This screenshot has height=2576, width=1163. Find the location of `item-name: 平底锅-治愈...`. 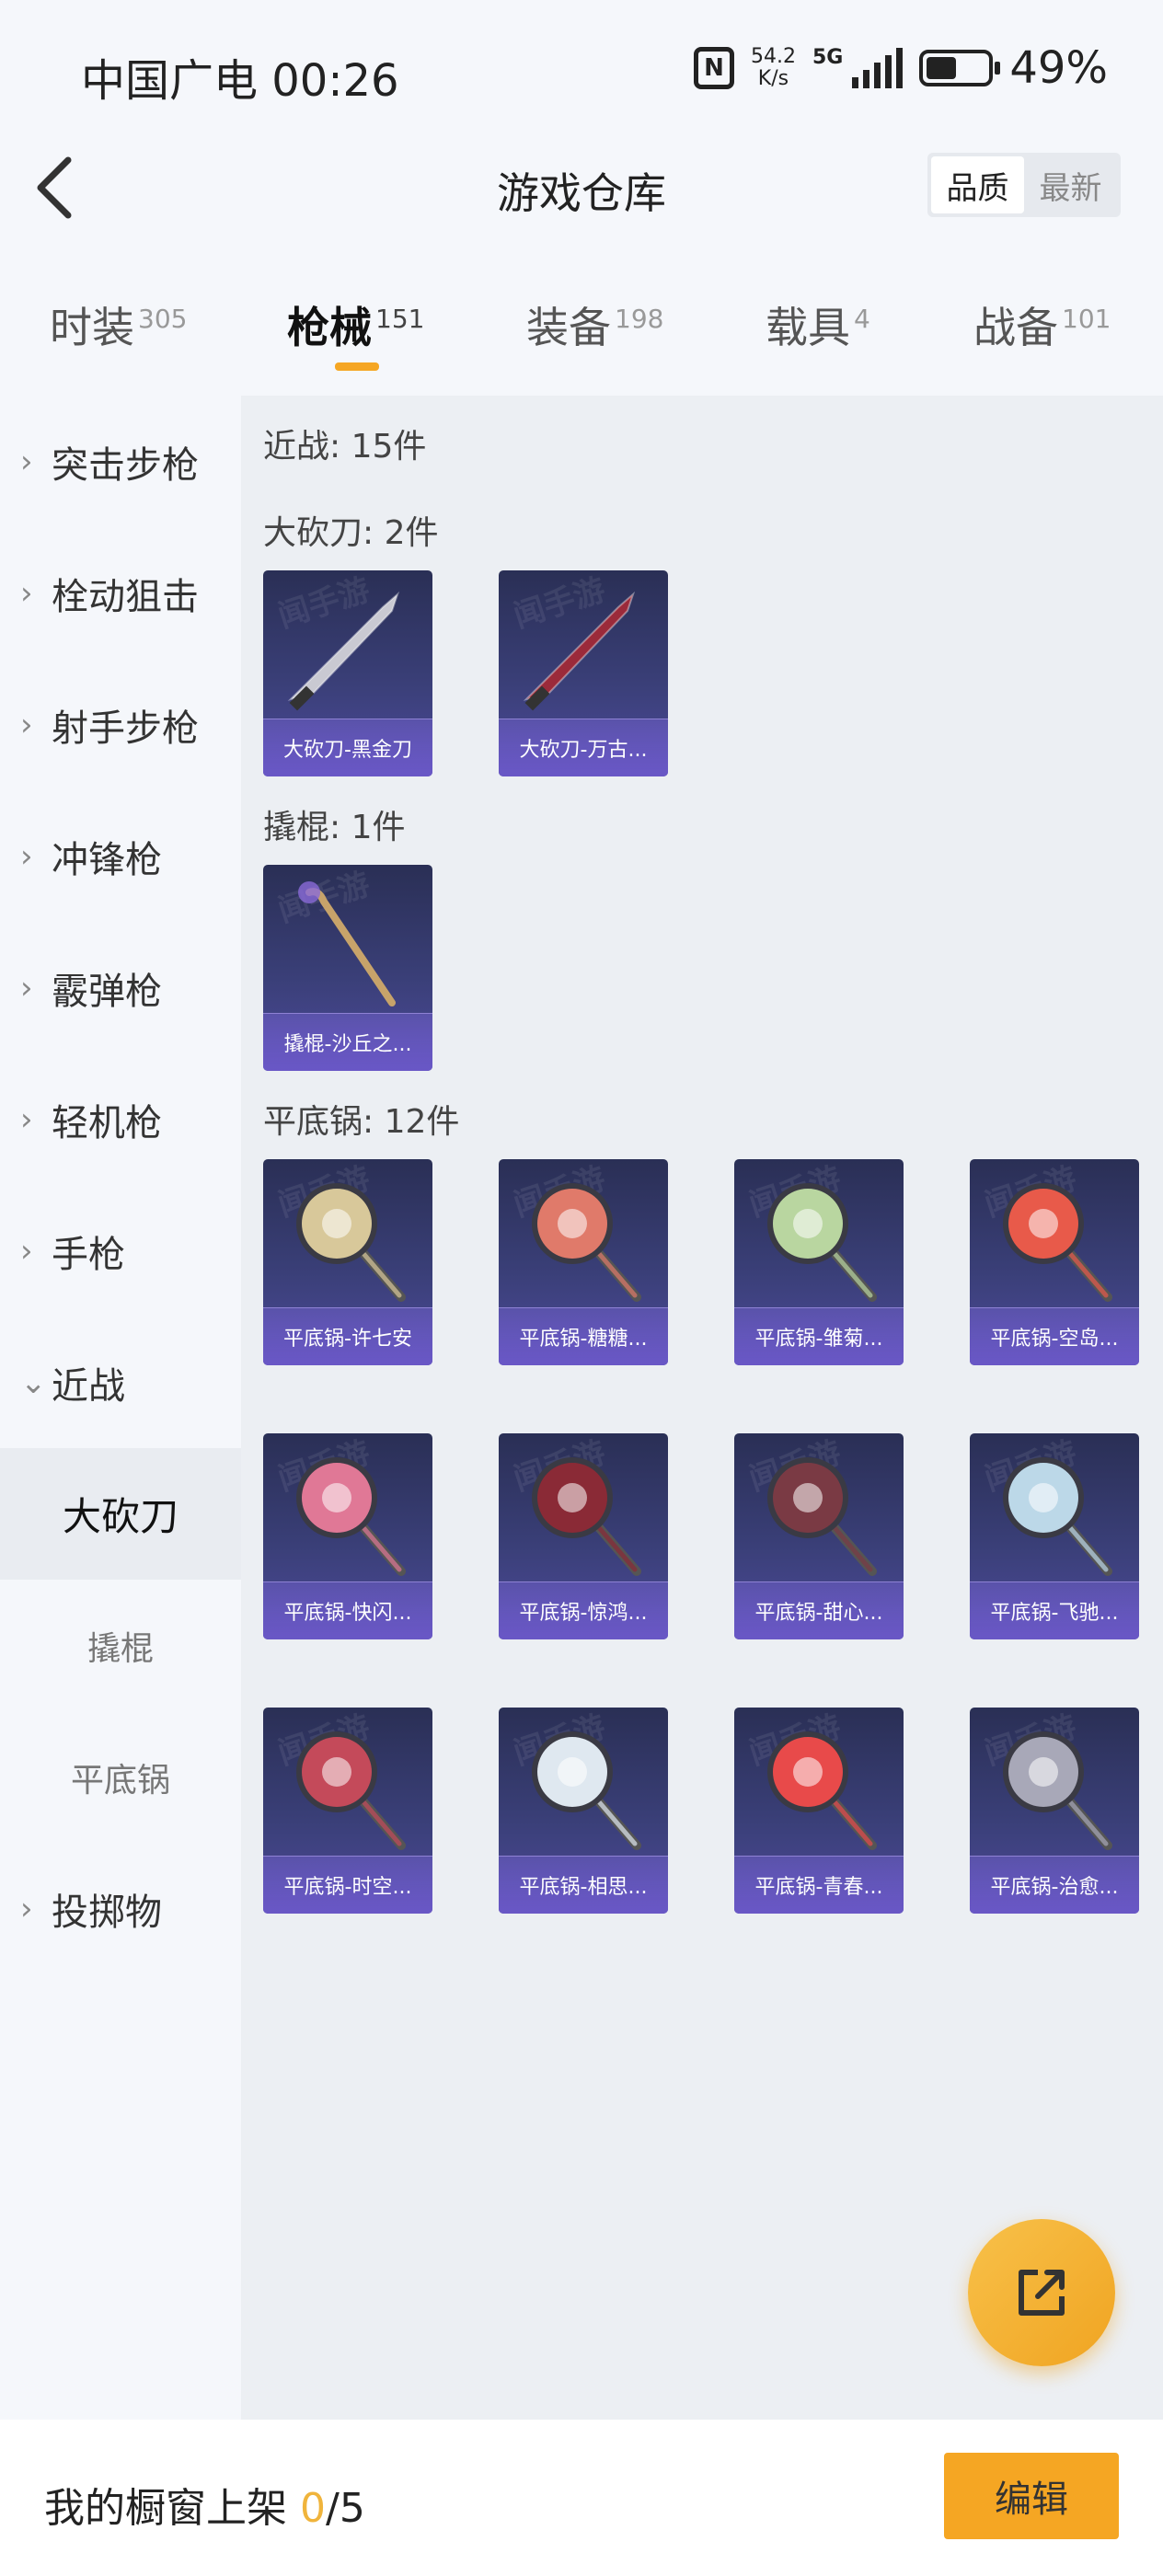

item-name: 平底锅-治愈... is located at coordinates (1054, 1887).